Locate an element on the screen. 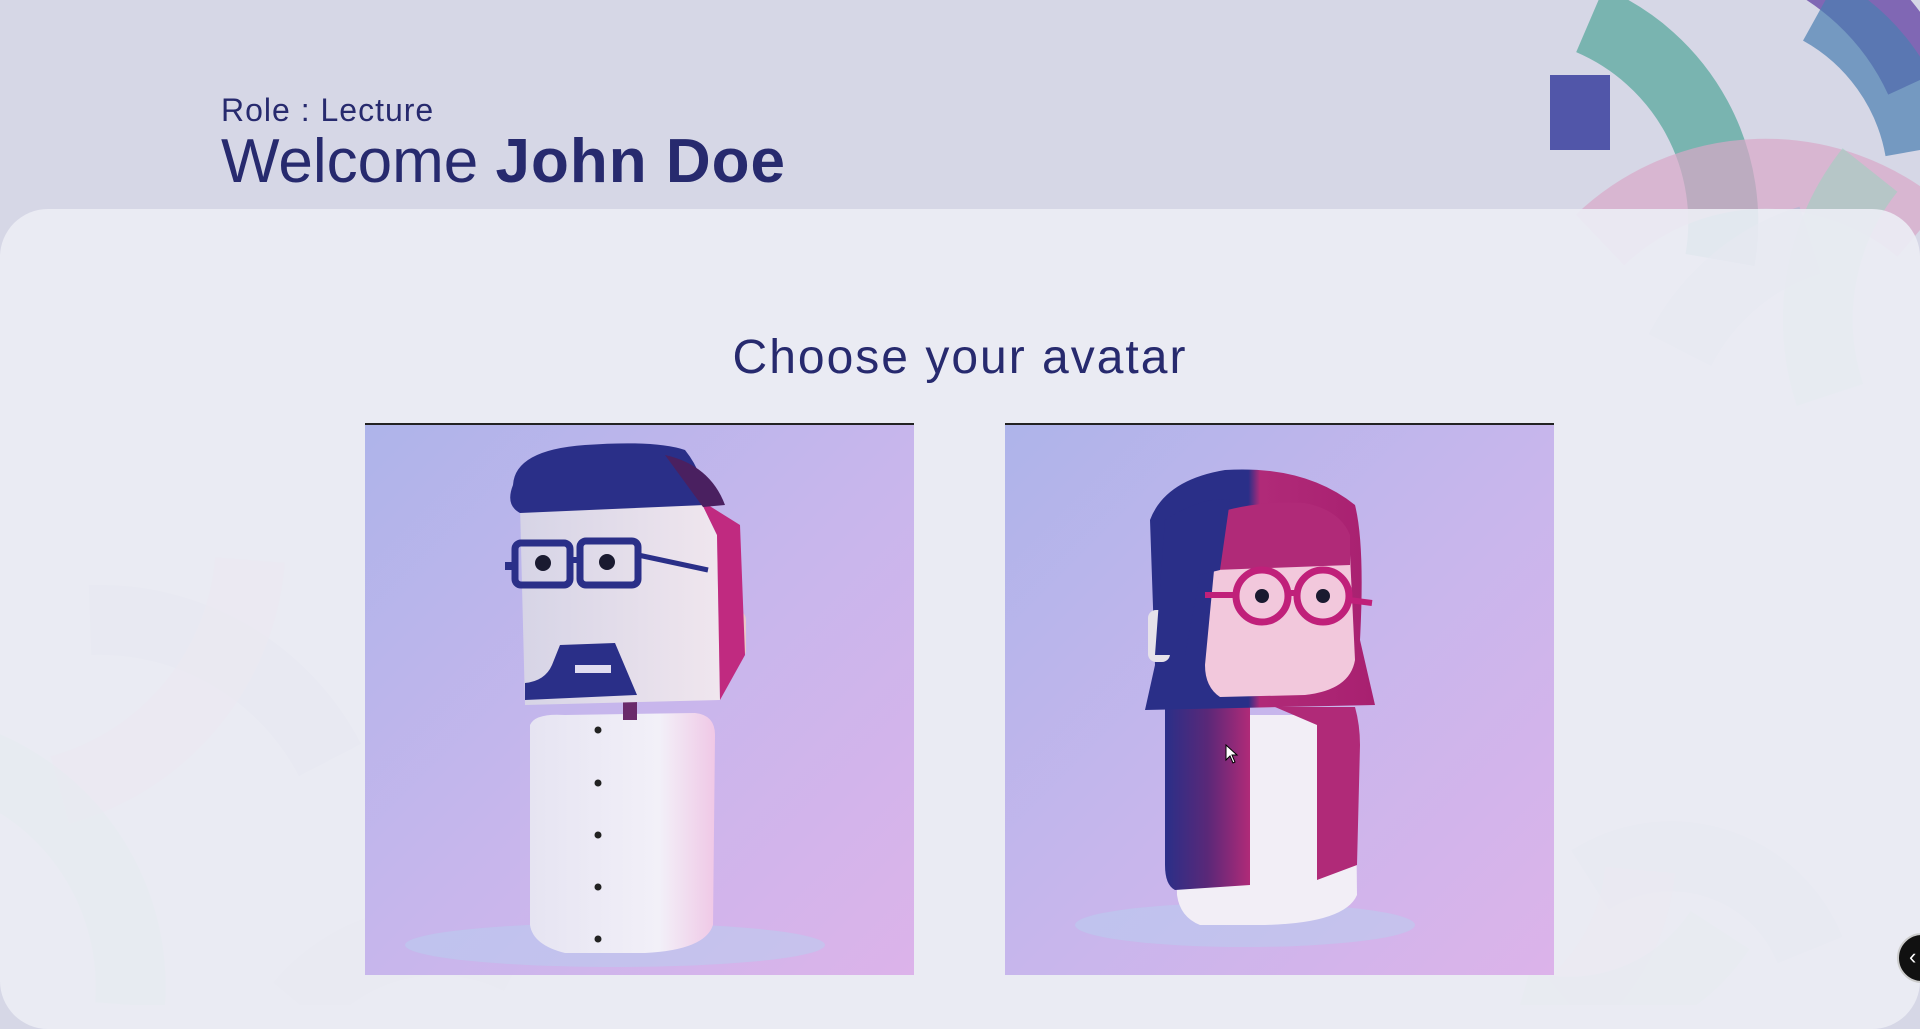  mouse-cursor-icon is located at coordinates (1232, 754).